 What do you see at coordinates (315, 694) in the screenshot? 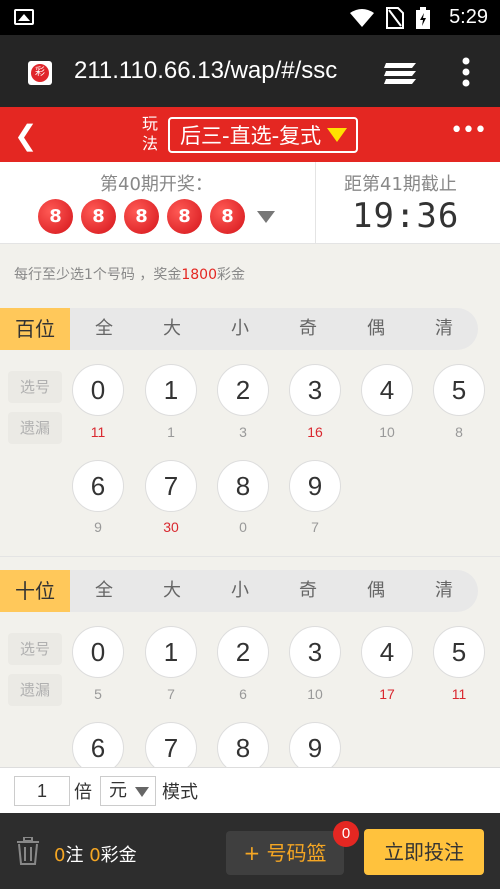
I see `missing-count: 10` at bounding box center [315, 694].